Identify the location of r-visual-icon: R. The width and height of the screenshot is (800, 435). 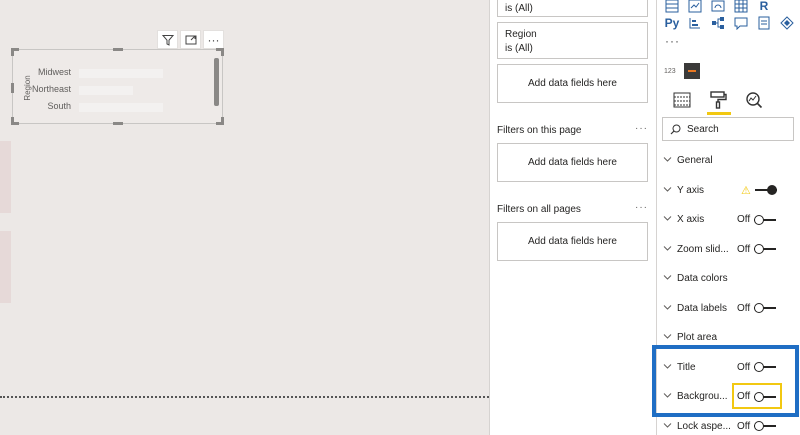
(764, 7).